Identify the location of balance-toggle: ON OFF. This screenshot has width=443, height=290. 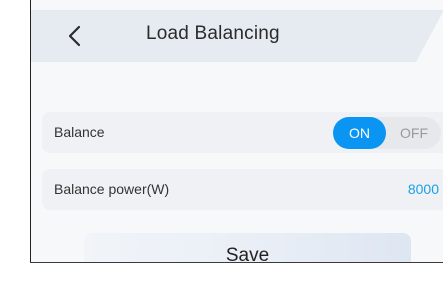
(387, 133).